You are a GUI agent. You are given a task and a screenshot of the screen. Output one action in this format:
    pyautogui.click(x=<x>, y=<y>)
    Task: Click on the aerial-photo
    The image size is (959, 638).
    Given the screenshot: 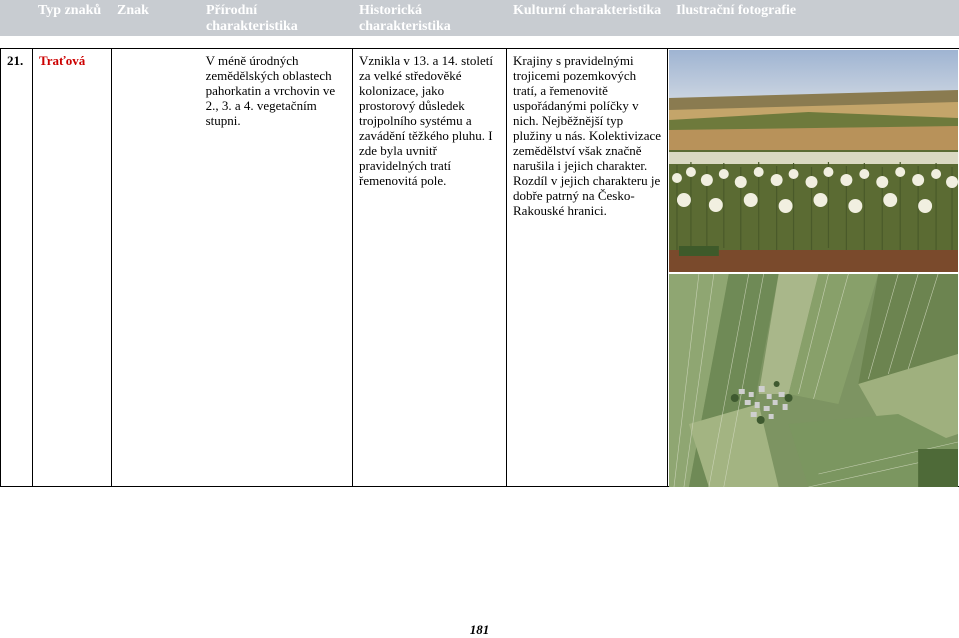 What is the action you would take?
    pyautogui.click(x=813, y=380)
    